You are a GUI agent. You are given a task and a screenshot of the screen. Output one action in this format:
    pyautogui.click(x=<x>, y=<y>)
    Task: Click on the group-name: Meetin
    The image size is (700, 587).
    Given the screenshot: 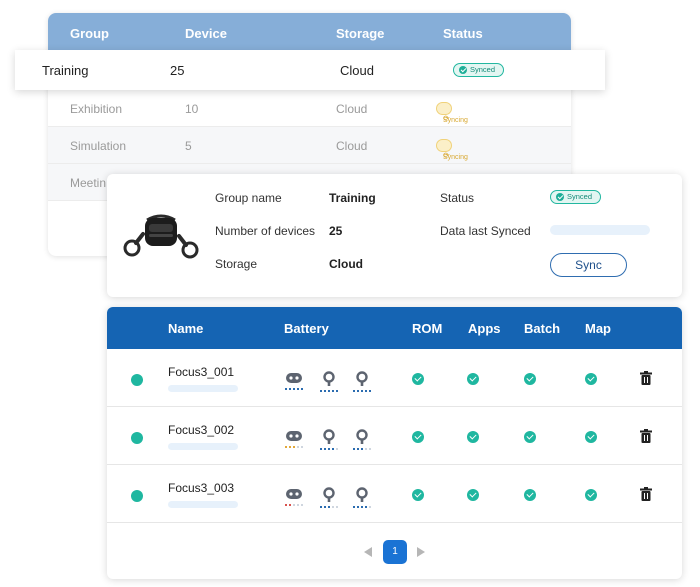 What is the action you would take?
    pyautogui.click(x=88, y=183)
    